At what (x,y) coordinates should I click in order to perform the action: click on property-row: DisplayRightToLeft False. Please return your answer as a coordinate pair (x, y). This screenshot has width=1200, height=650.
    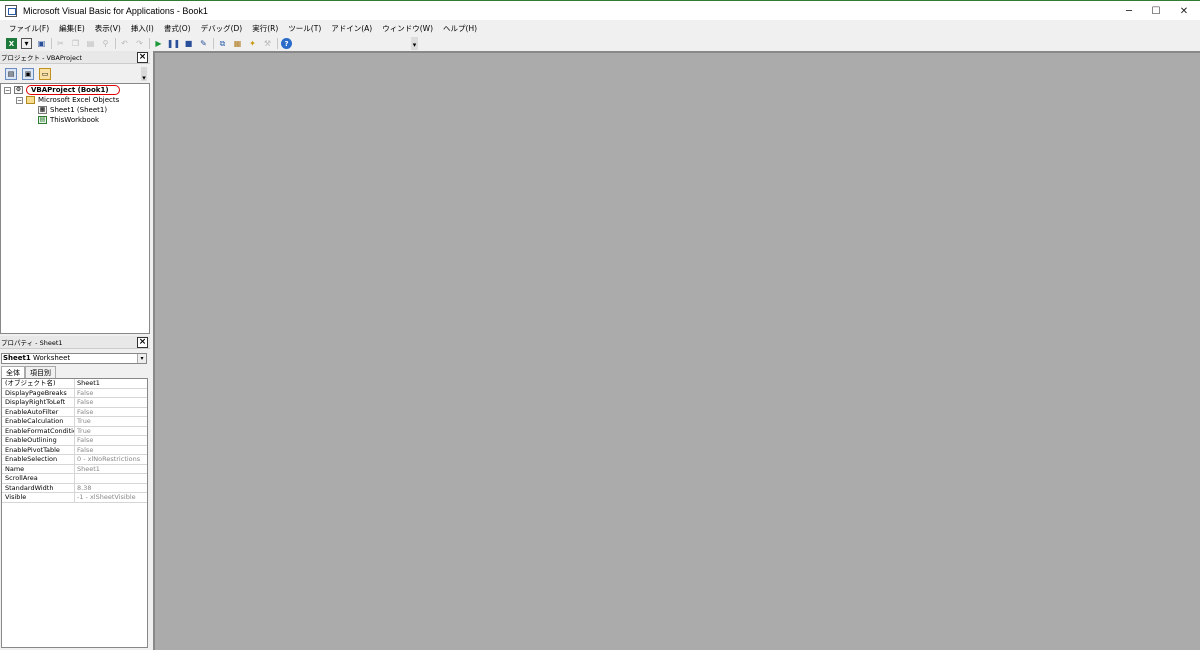
    Looking at the image, I should click on (74, 403).